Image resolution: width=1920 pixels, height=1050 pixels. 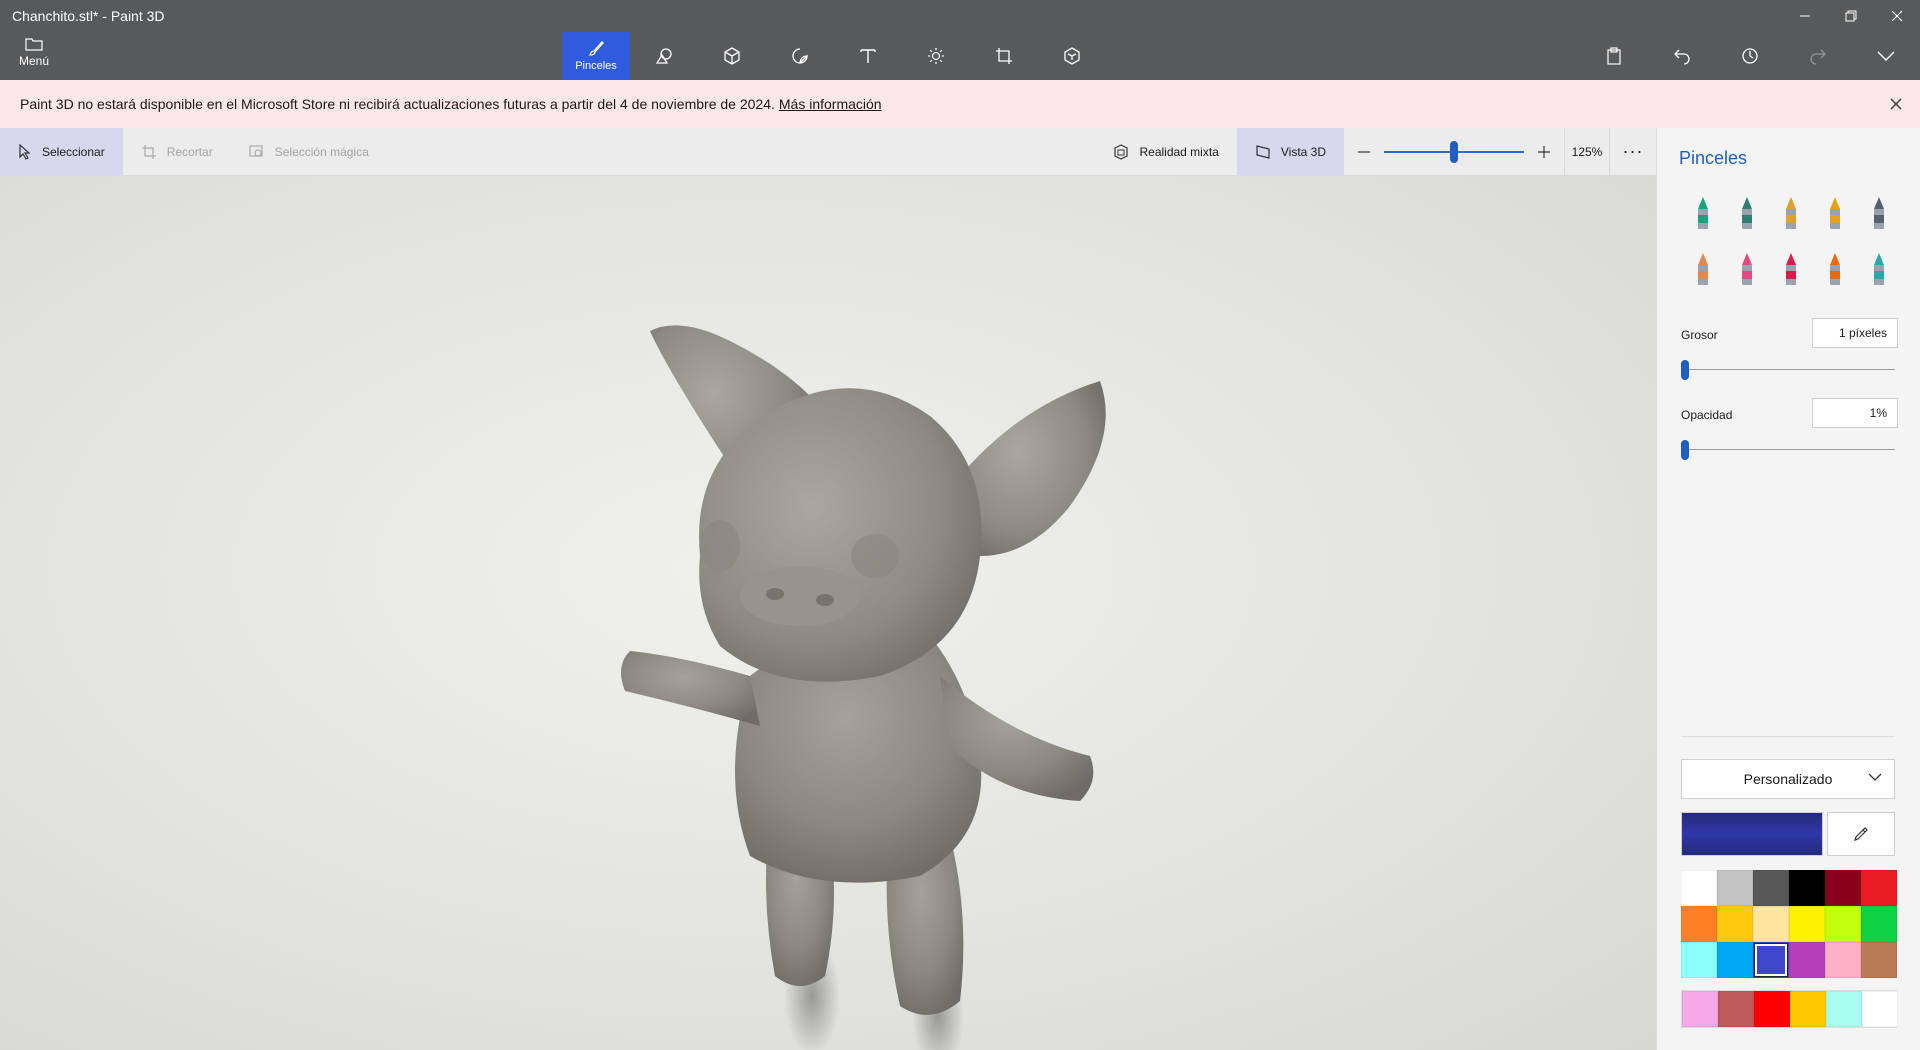 What do you see at coordinates (1682, 56) in the screenshot?
I see `undo-button` at bounding box center [1682, 56].